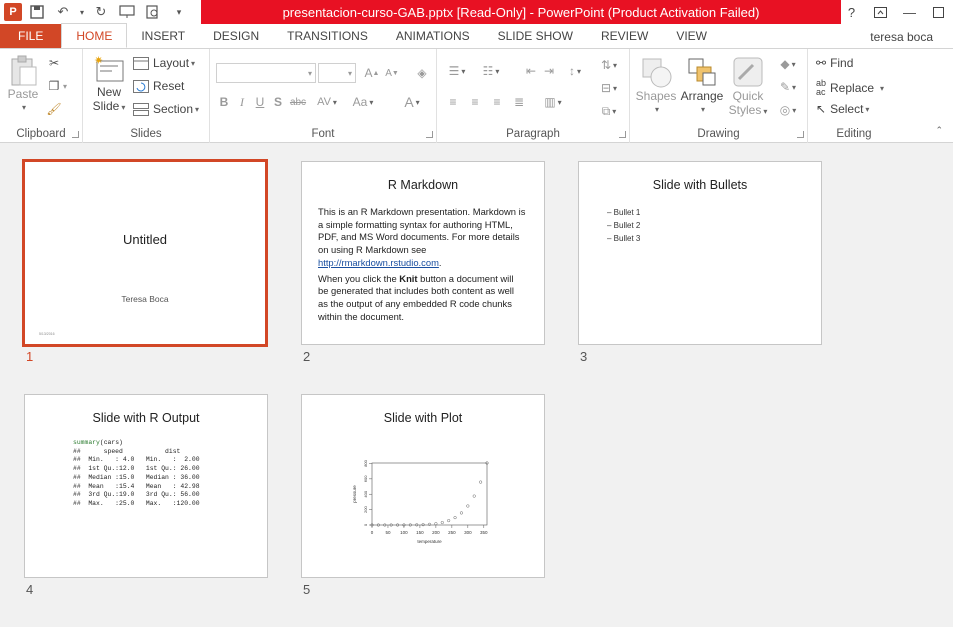 This screenshot has height=627, width=953. Describe the element at coordinates (622, 134) in the screenshot. I see `paragraph-launcher-icon` at that location.